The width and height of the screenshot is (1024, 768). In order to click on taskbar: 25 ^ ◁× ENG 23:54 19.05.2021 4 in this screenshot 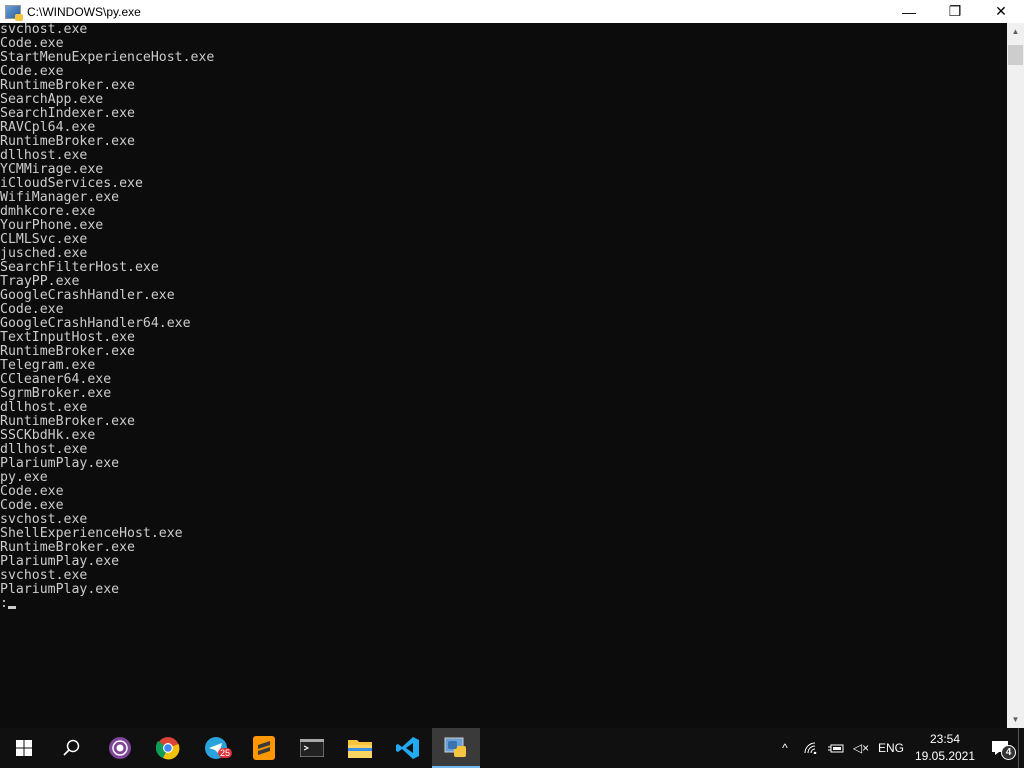, I will do `click(512, 748)`.